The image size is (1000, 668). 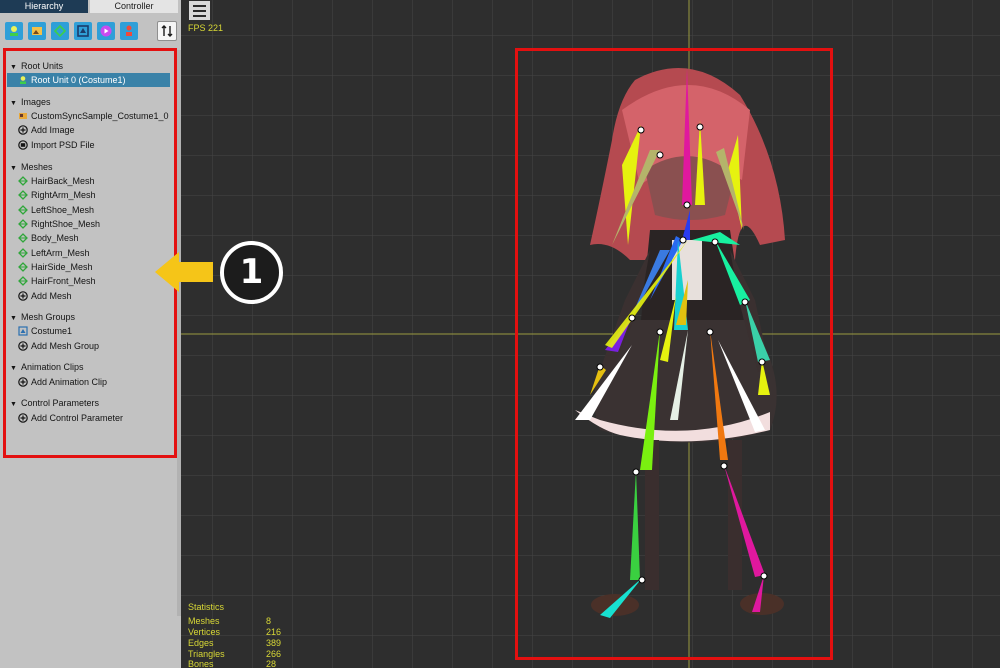 What do you see at coordinates (274, 632) in the screenshot?
I see `stat-value: 216` at bounding box center [274, 632].